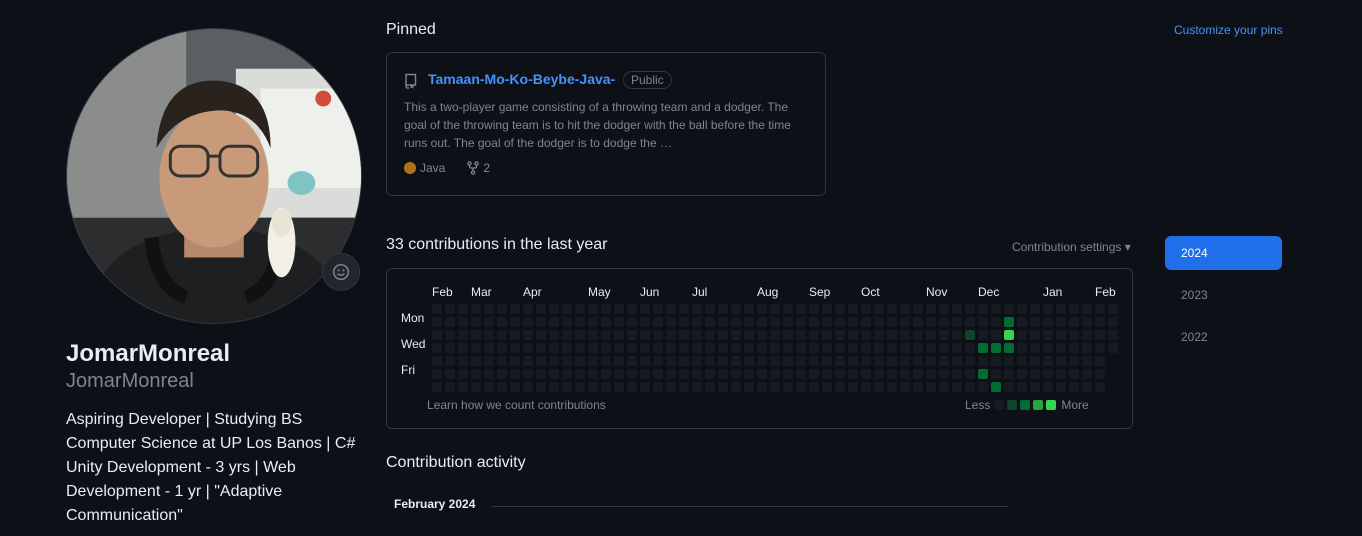  Describe the element at coordinates (1223, 337) in the screenshot. I see `year-2022-button: 2022` at that location.